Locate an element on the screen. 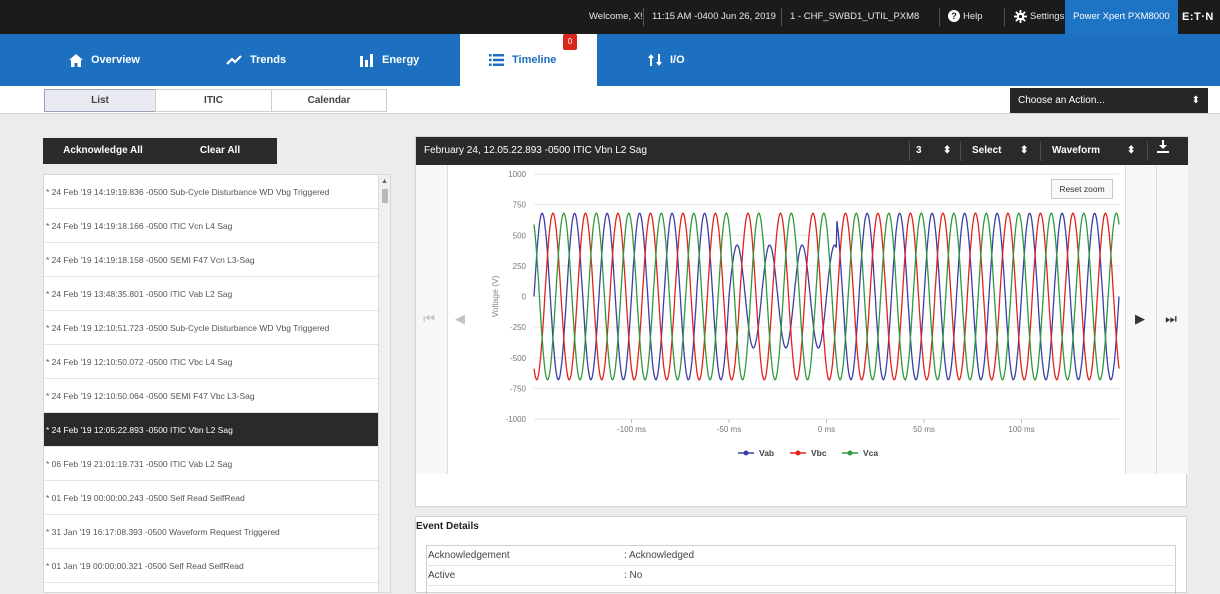  x-tick-label: -50 ms is located at coordinates (729, 429).